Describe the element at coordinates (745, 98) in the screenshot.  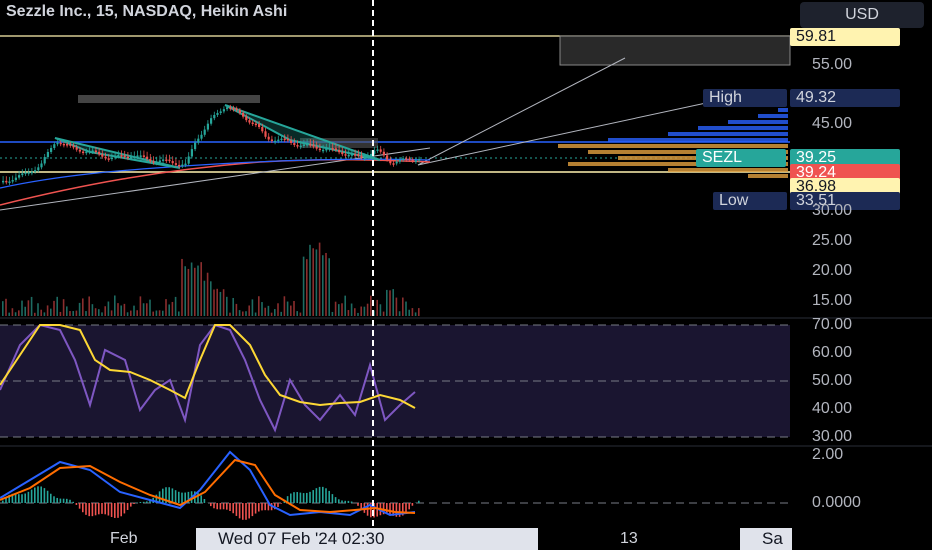
I see `high-label: High` at that location.